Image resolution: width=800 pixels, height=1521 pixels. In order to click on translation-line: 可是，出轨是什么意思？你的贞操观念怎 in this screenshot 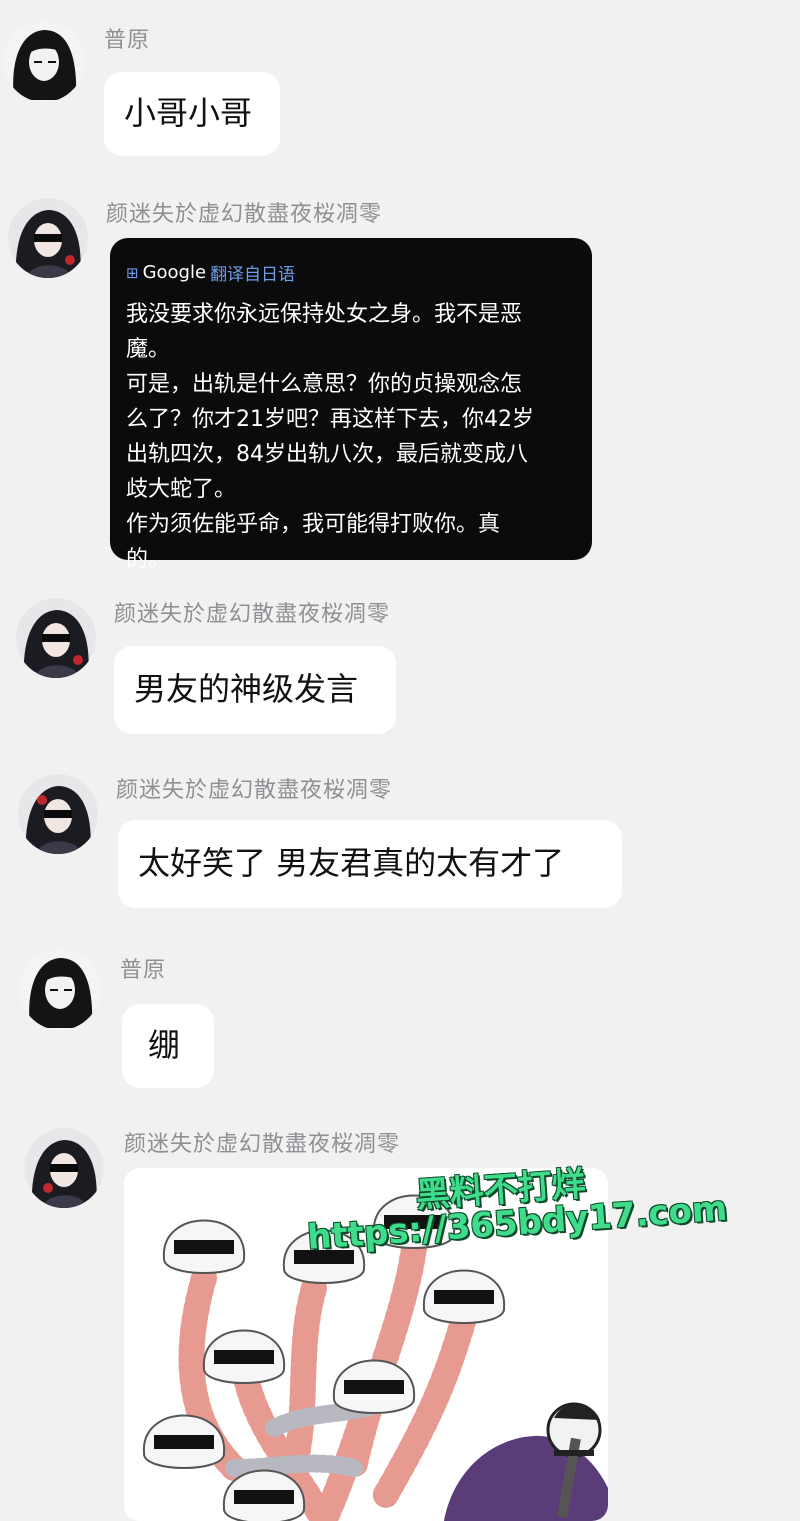, I will do `click(324, 384)`.